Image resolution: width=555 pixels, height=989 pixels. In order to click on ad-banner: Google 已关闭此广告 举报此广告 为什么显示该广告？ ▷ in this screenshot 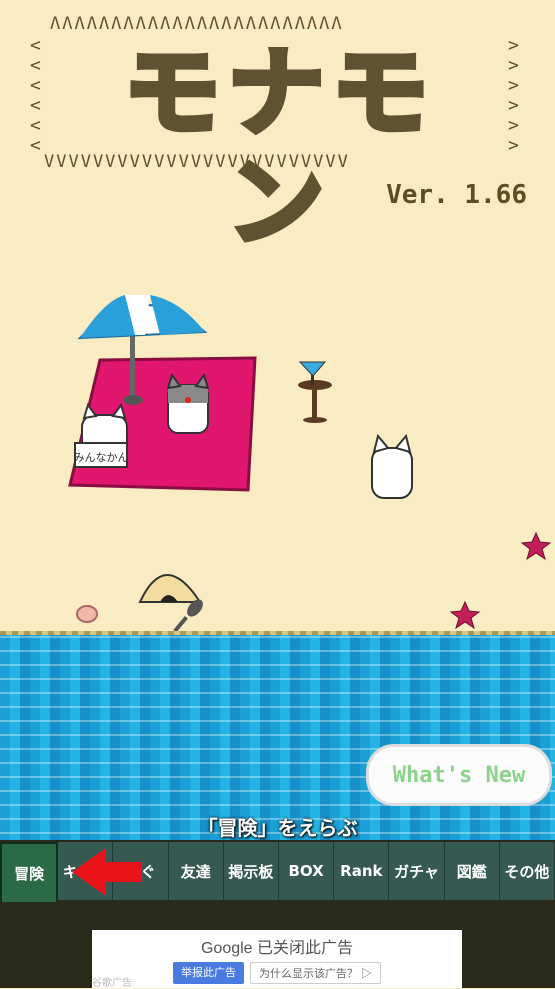, I will do `click(277, 959)`.